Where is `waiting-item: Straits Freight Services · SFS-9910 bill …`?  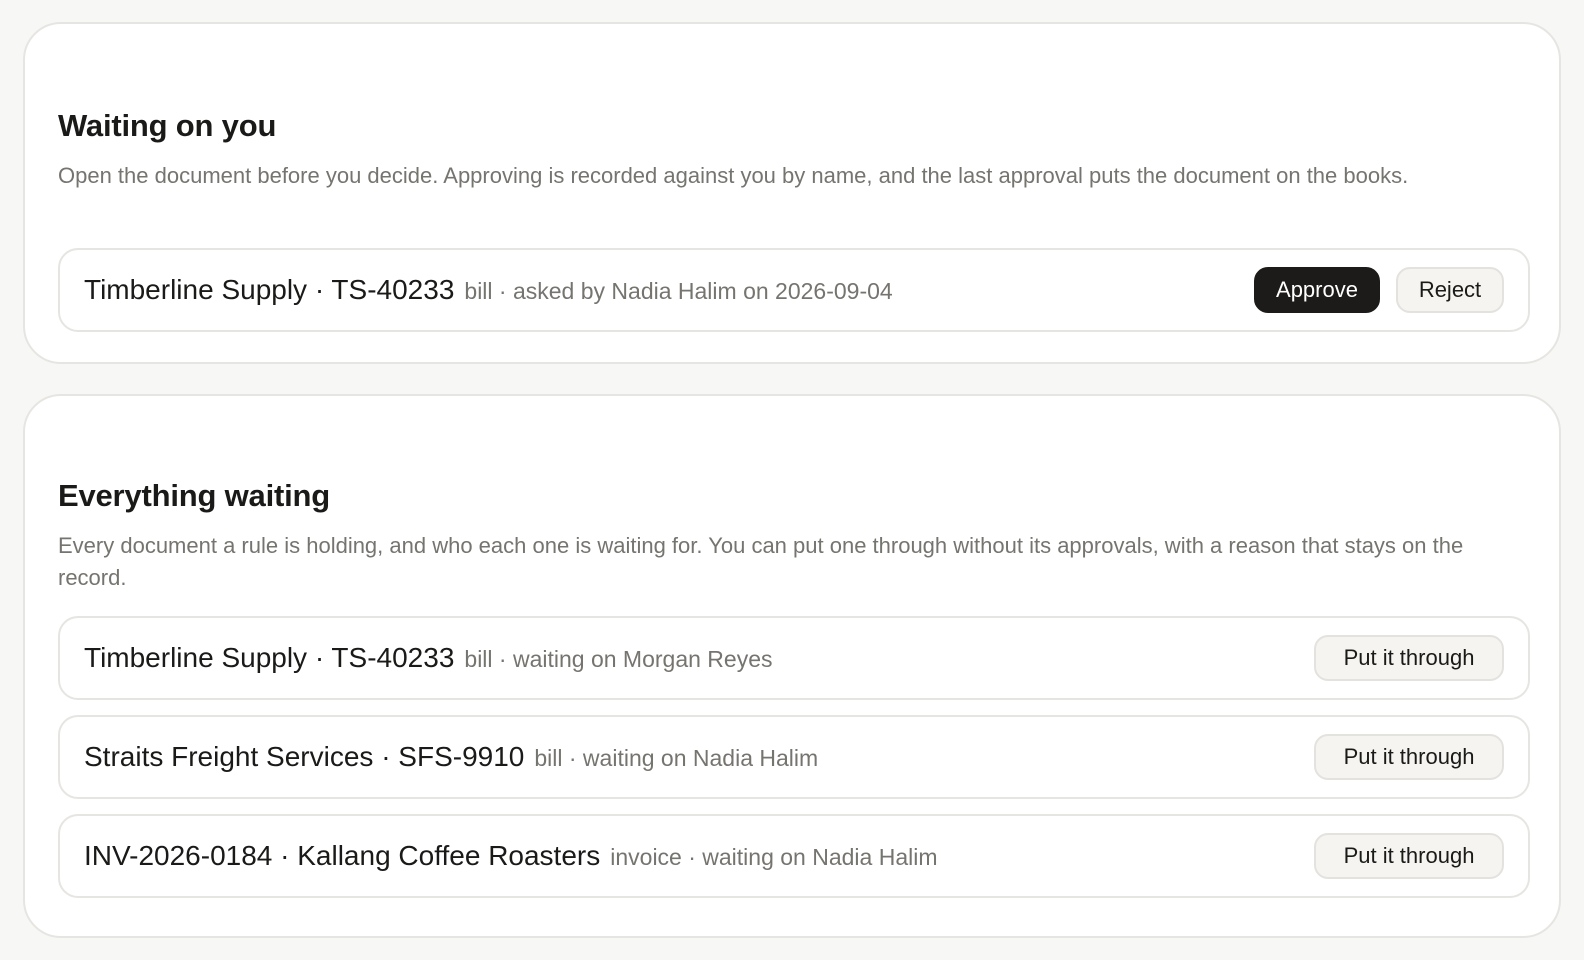
waiting-item: Straits Freight Services · SFS-9910 bill … is located at coordinates (794, 757).